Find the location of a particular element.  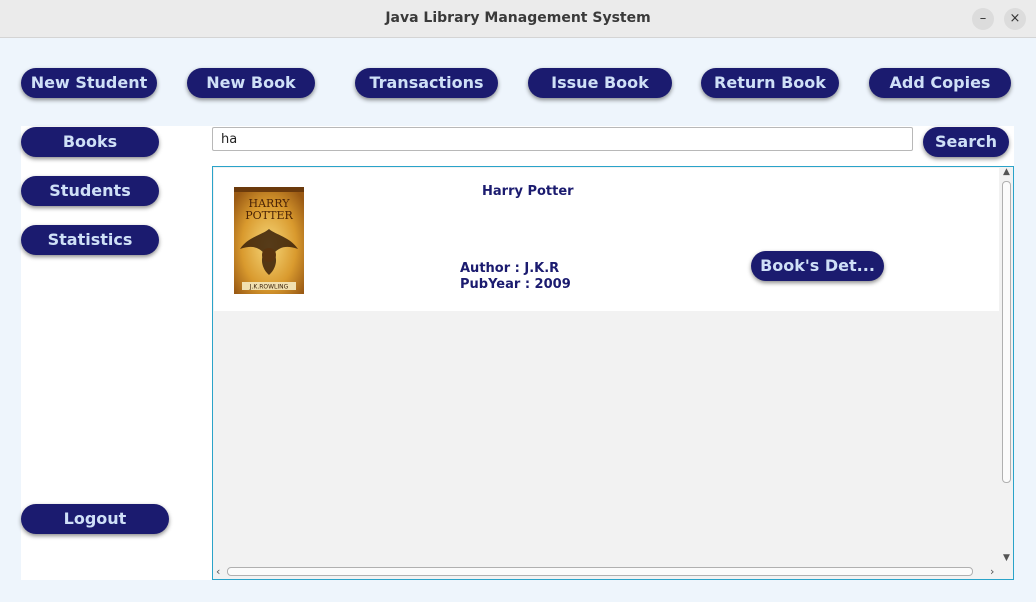

close-icon: × is located at coordinates (1015, 19).